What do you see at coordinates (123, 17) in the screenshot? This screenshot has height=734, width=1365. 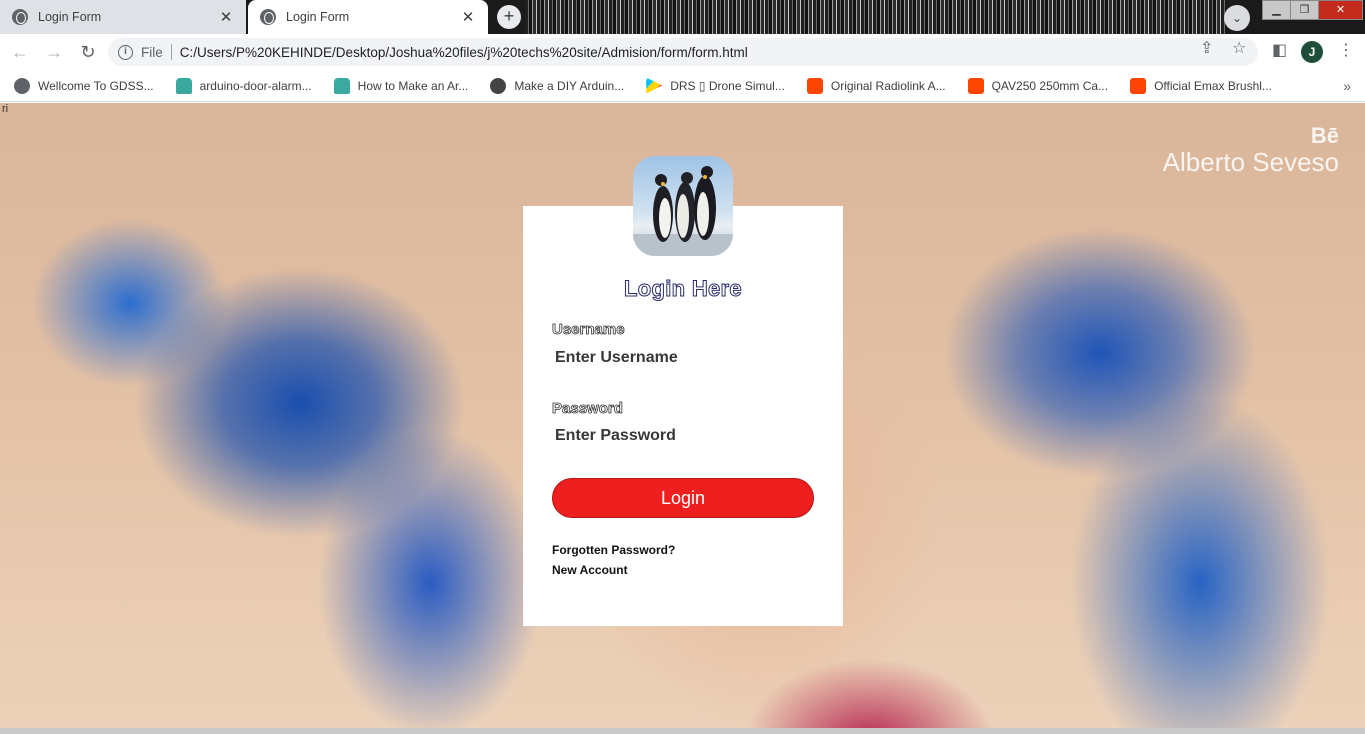 I see `tab-login-form-1: Login Form ✕` at bounding box center [123, 17].